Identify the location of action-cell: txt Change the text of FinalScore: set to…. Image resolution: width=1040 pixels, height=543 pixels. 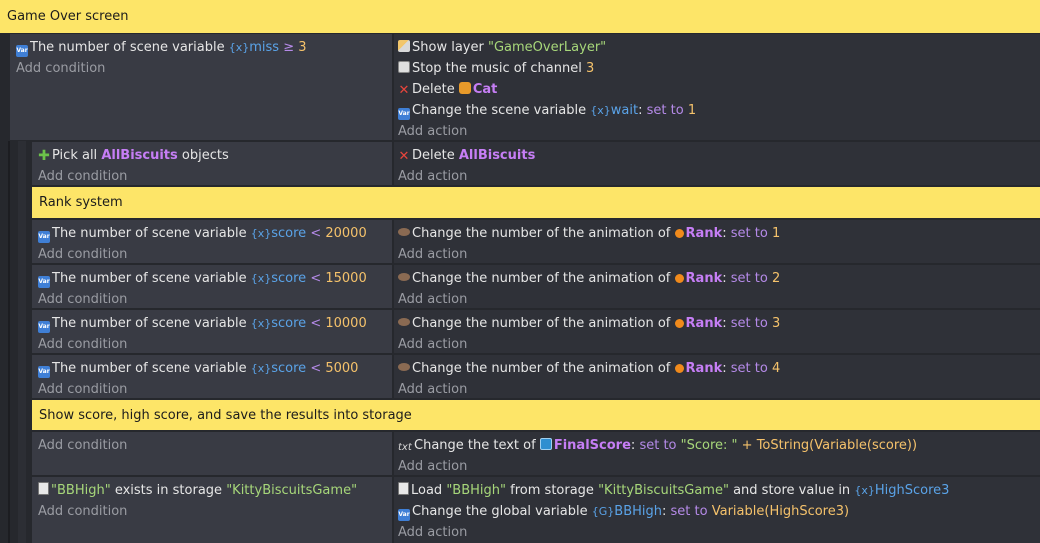
(717, 453).